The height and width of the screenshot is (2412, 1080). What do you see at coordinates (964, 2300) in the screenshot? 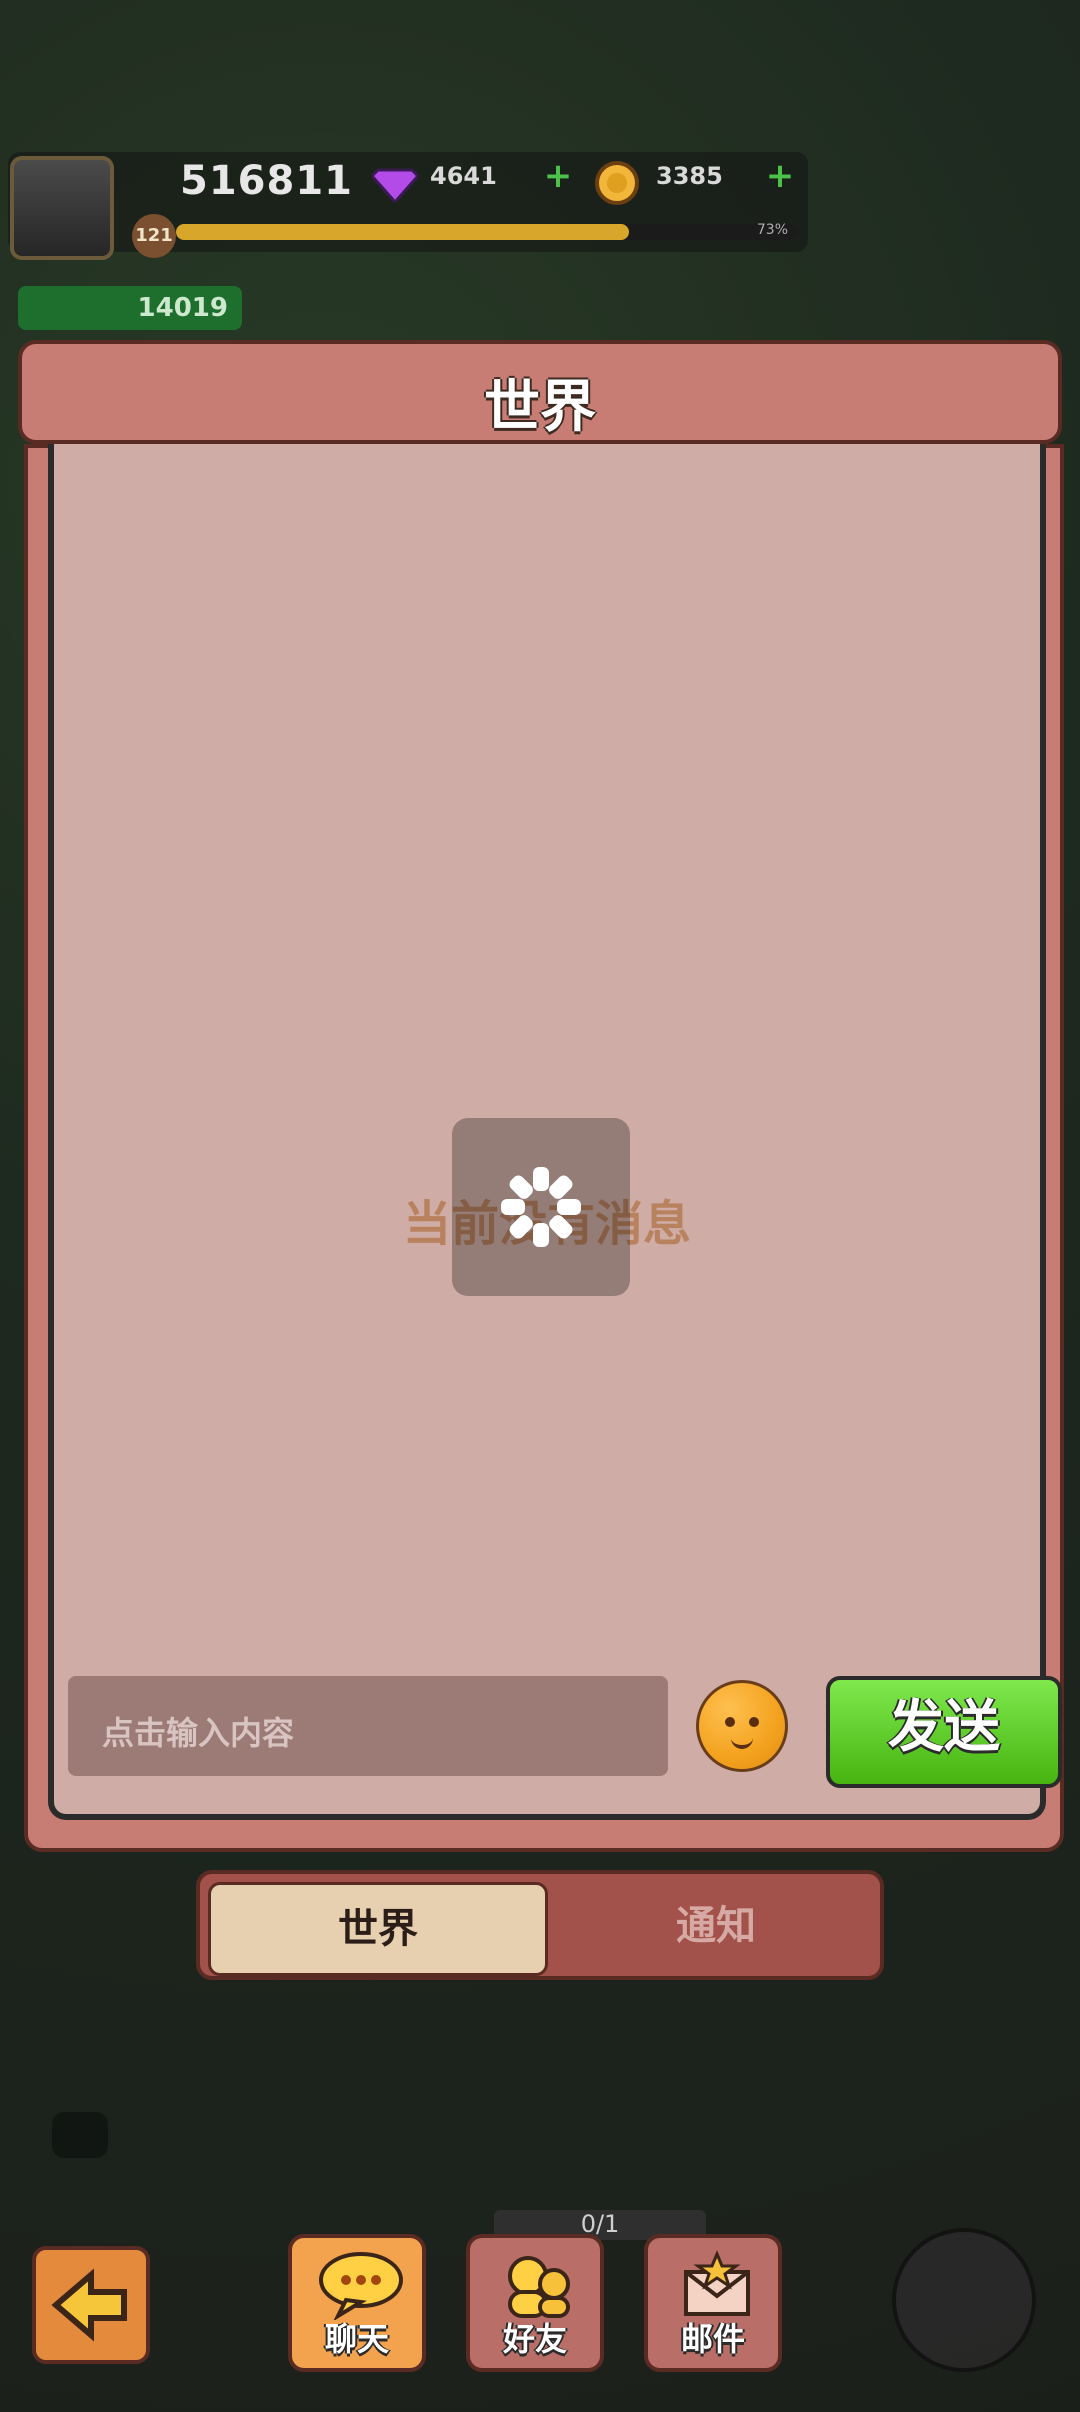
I see `portal-icon` at bounding box center [964, 2300].